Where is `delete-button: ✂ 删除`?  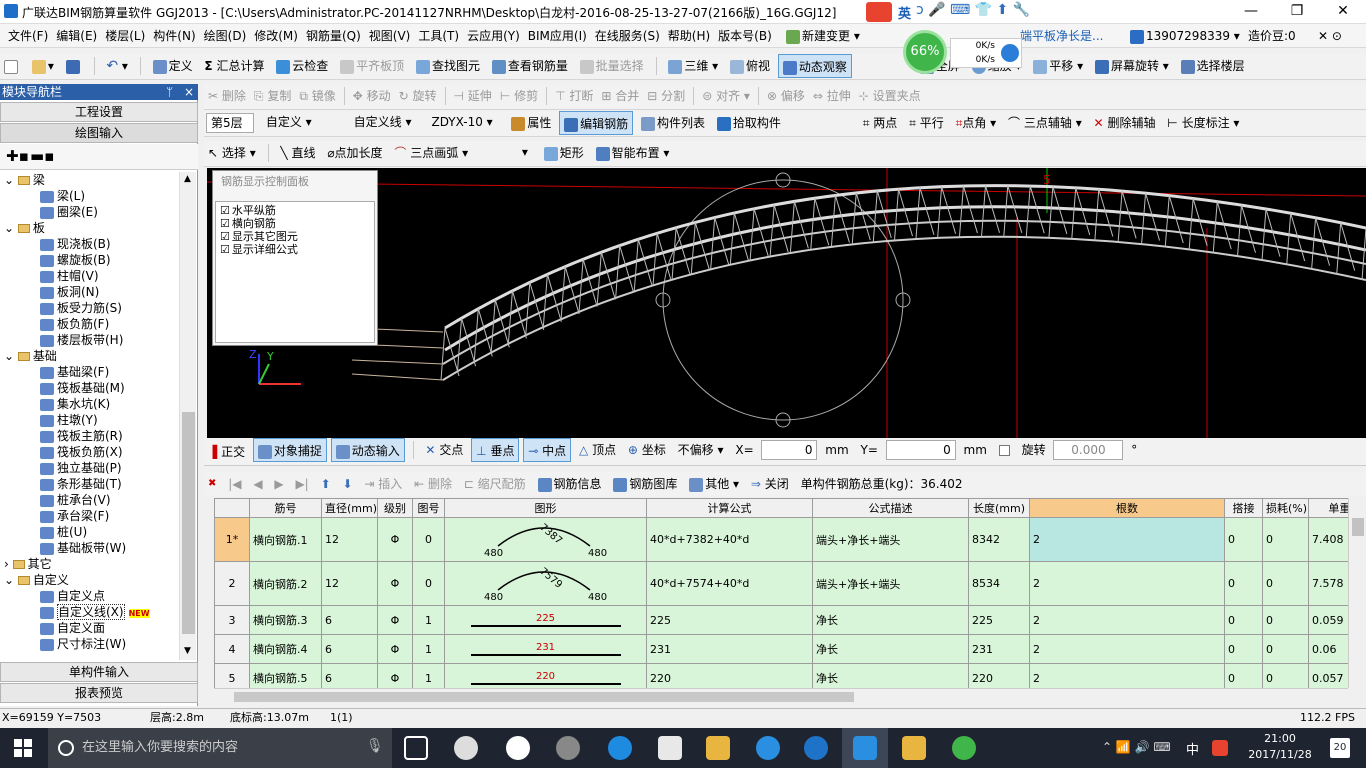
delete-button: ✂ 删除 is located at coordinates (227, 96).